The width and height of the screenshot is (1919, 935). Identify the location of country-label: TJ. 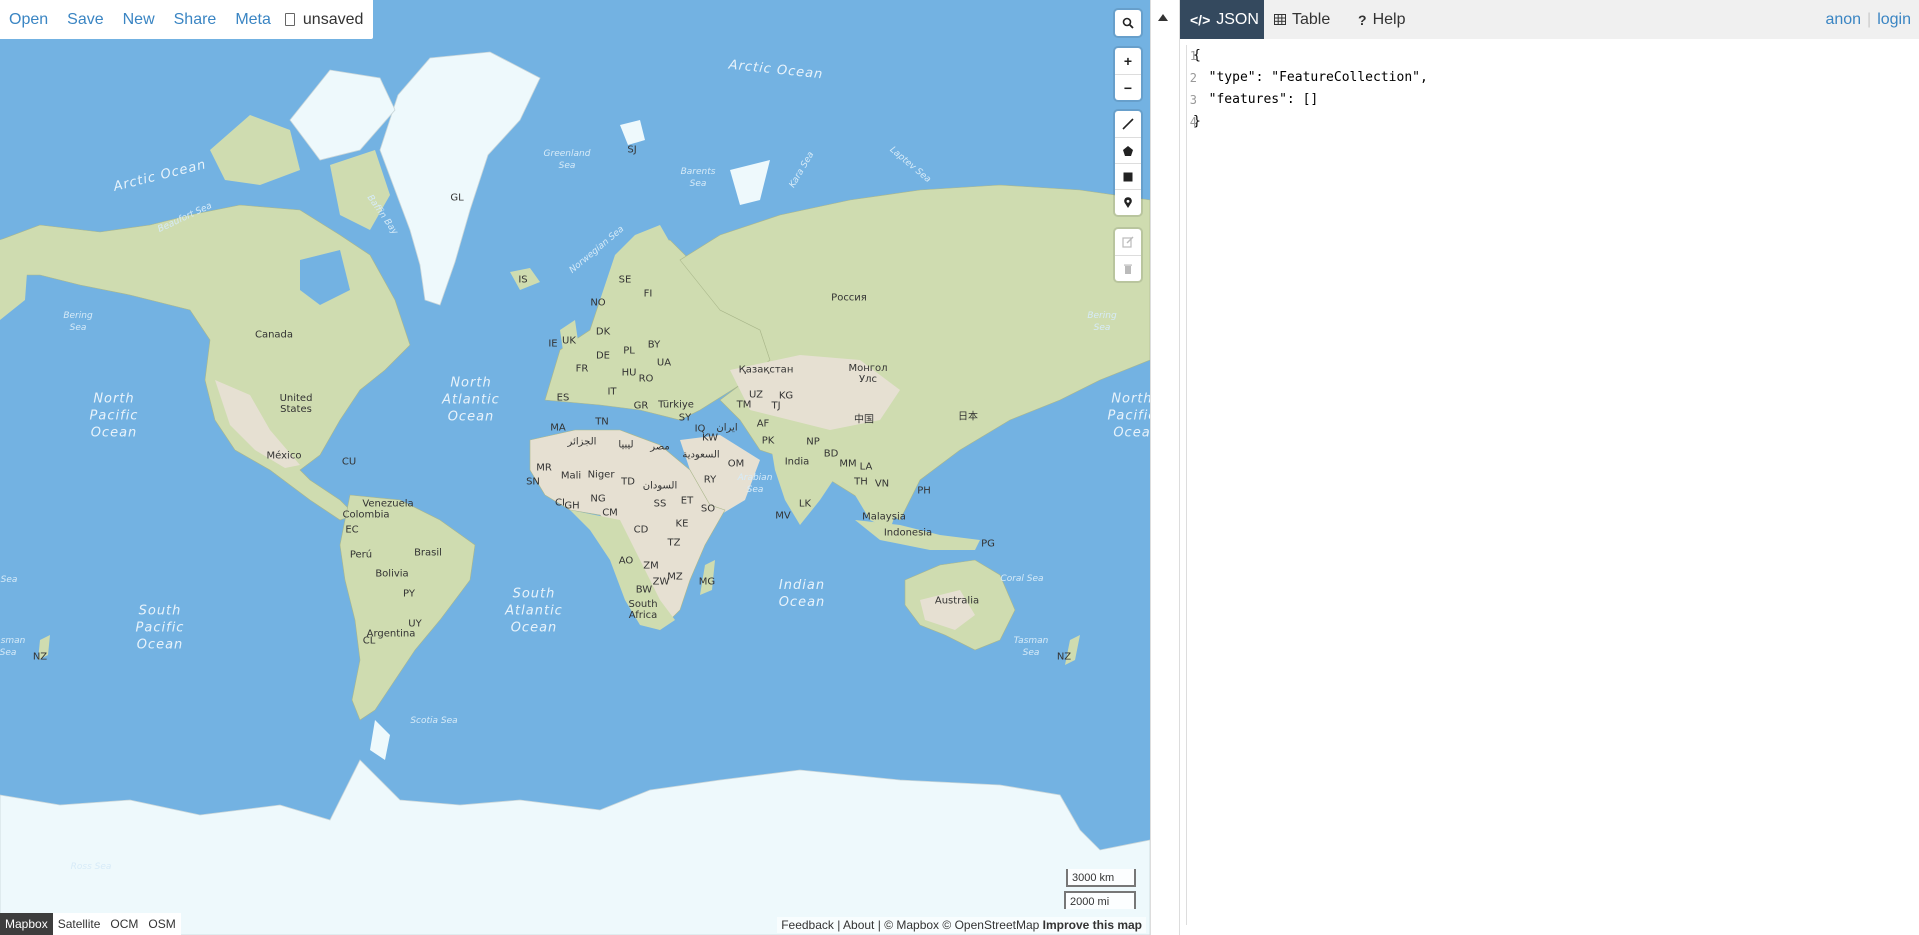
(776, 406).